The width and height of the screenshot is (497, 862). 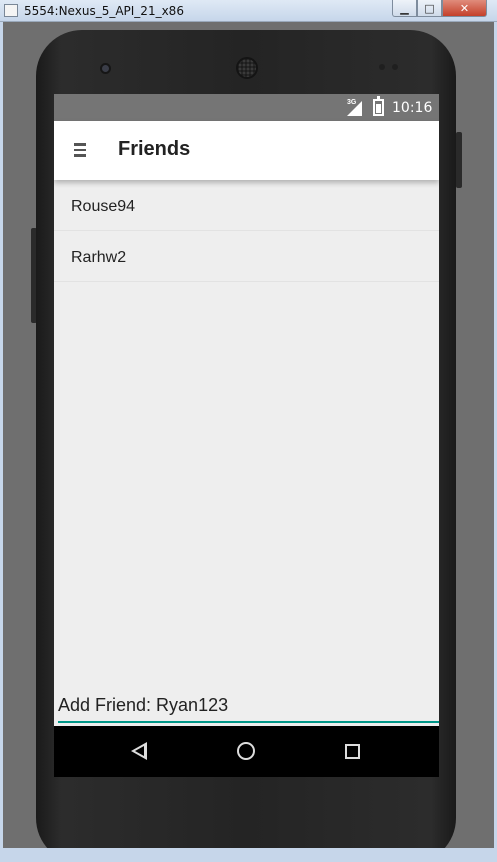 I want to click on recents-icon, so click(x=352, y=751).